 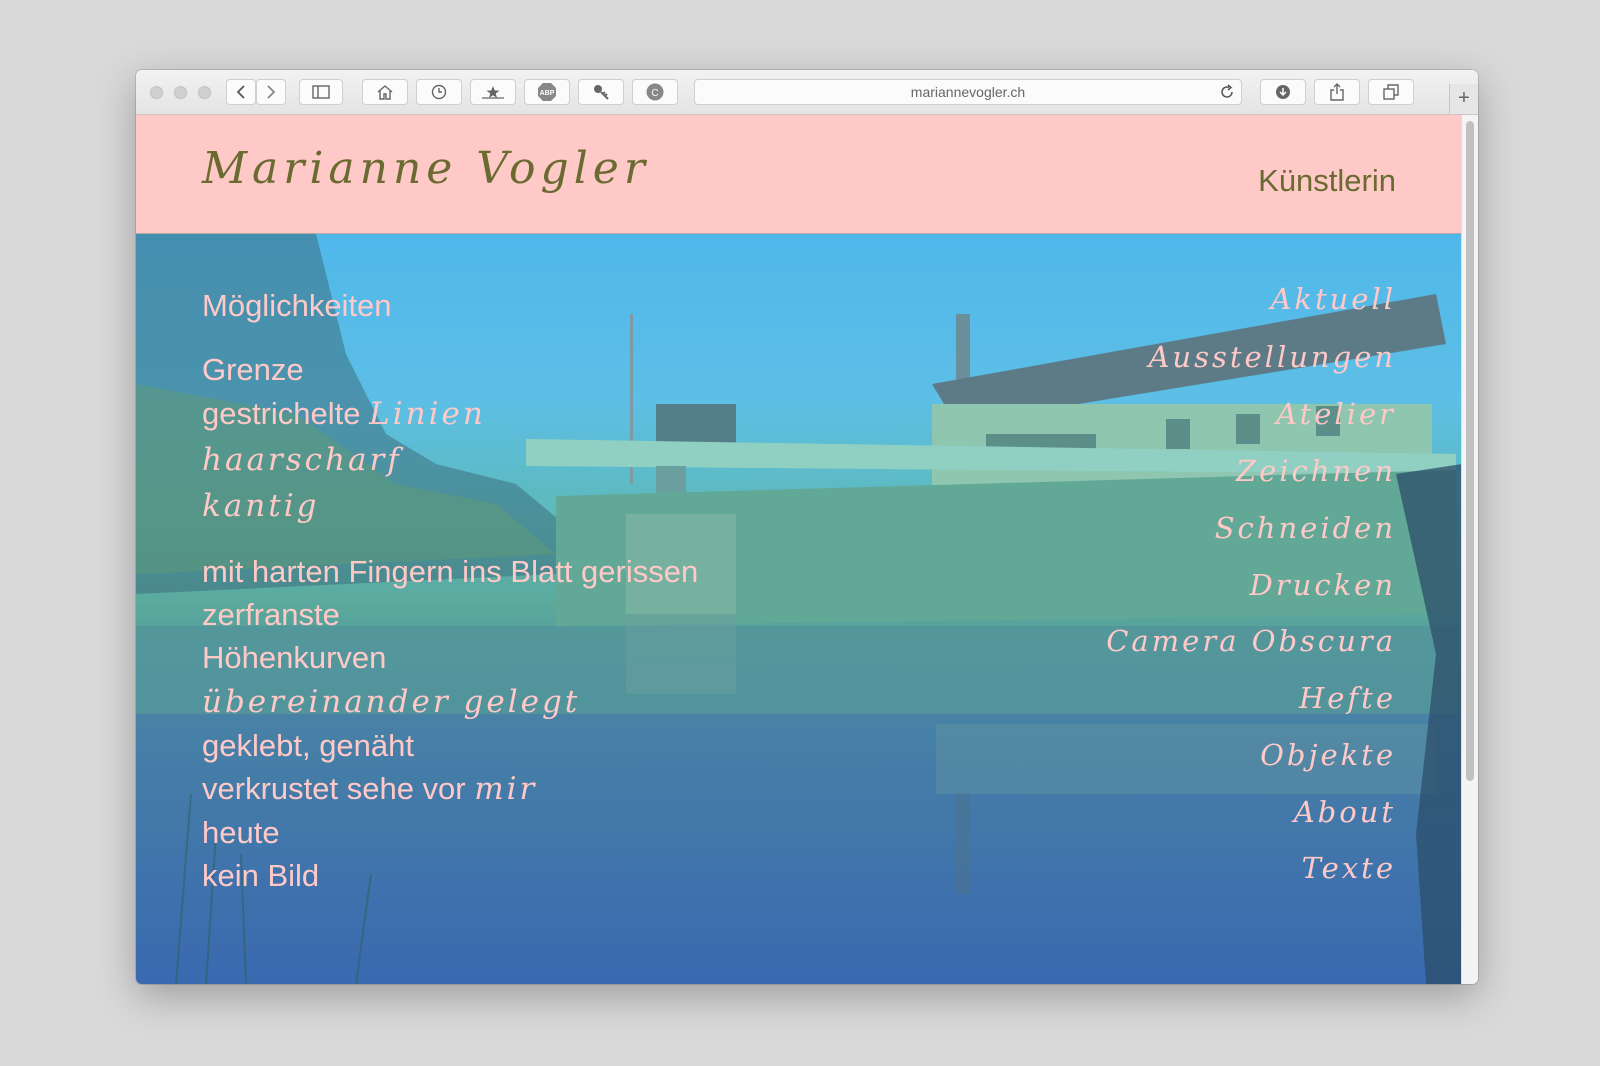 What do you see at coordinates (1333, 299) in the screenshot?
I see `nav-item-aktuell: Aktuell` at bounding box center [1333, 299].